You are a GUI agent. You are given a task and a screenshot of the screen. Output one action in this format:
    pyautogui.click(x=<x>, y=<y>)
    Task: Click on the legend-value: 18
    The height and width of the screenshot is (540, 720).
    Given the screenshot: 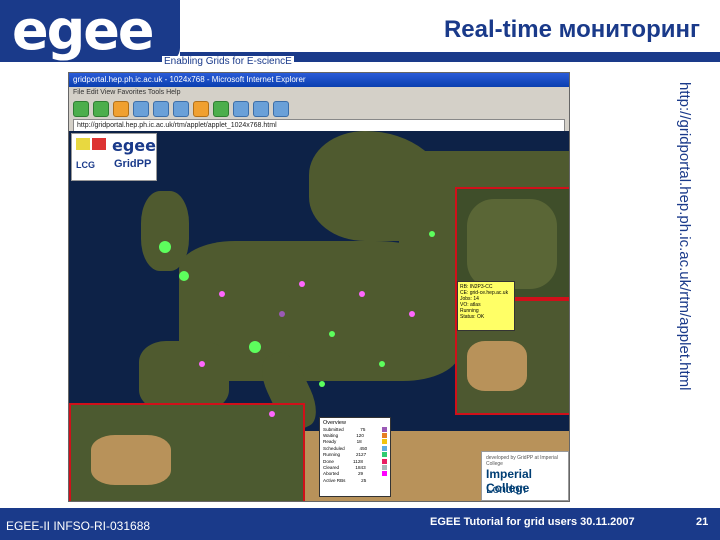 What is the action you would take?
    pyautogui.click(x=359, y=442)
    